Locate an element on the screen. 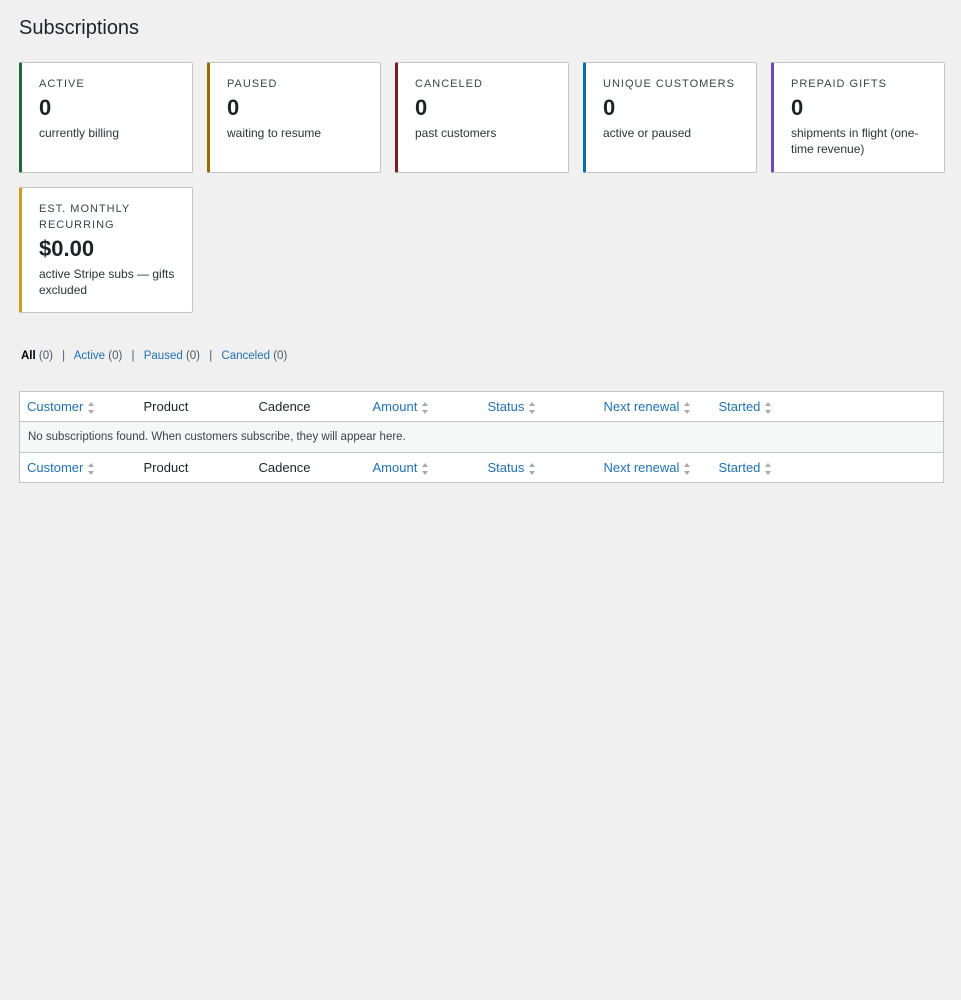  stat-description: active or paused is located at coordinates (647, 133).